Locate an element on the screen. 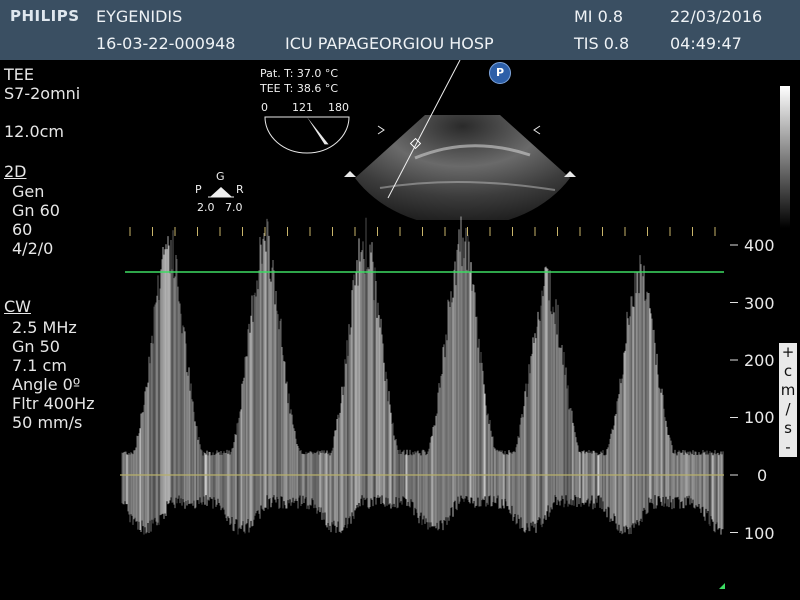 This screenshot has height=600, width=800. unit-char: c is located at coordinates (788, 371).